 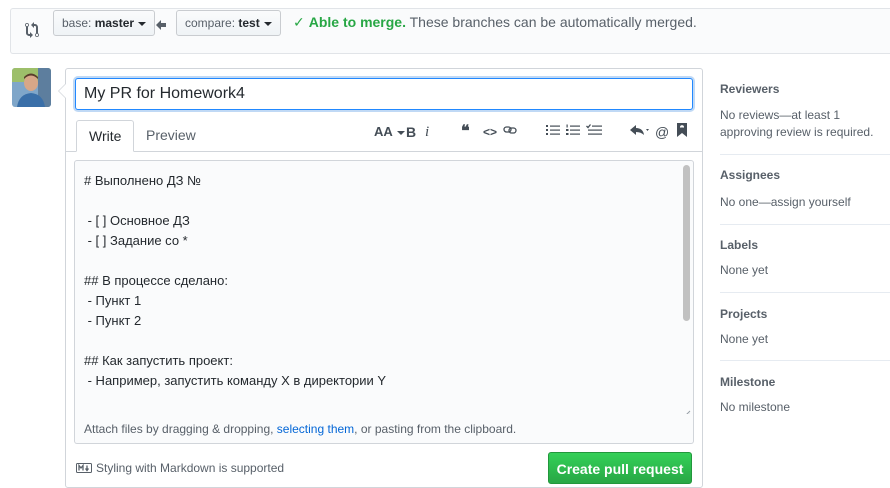 I want to click on create-pull-request-button: Create pull request, so click(x=620, y=468).